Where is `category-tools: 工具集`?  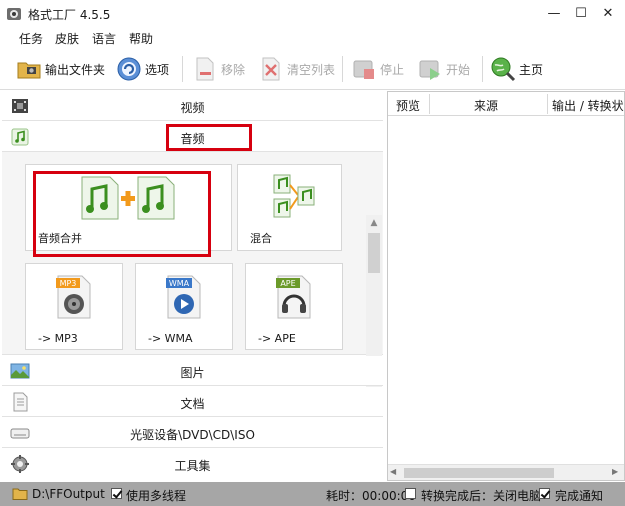
category-tools: 工具集 is located at coordinates (192, 464).